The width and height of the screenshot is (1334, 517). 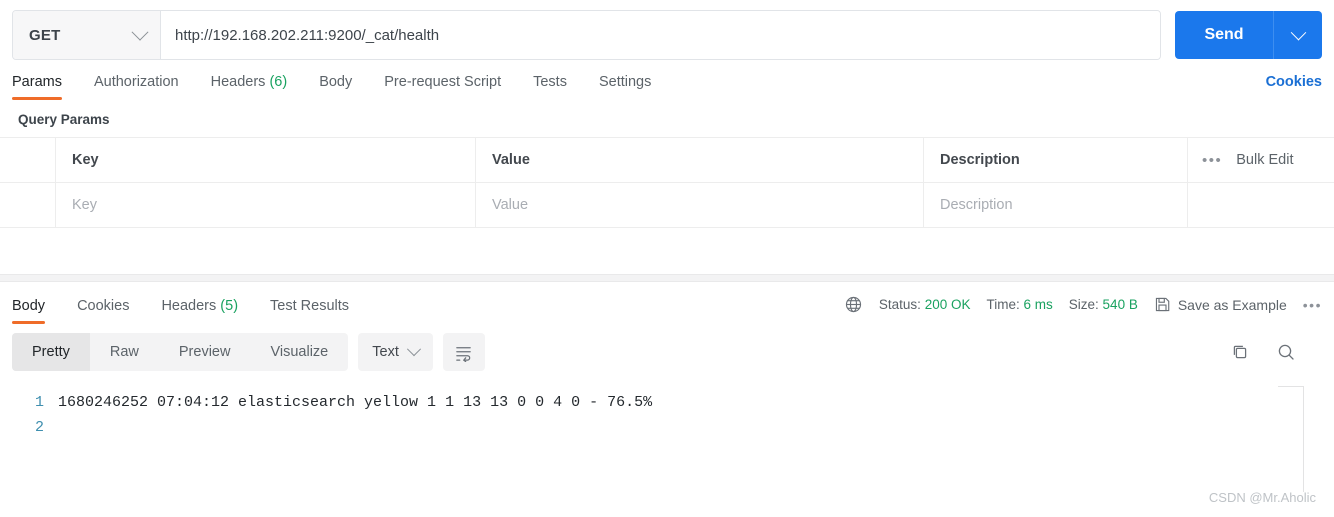 I want to click on format-tab-raw: Raw, so click(x=124, y=352).